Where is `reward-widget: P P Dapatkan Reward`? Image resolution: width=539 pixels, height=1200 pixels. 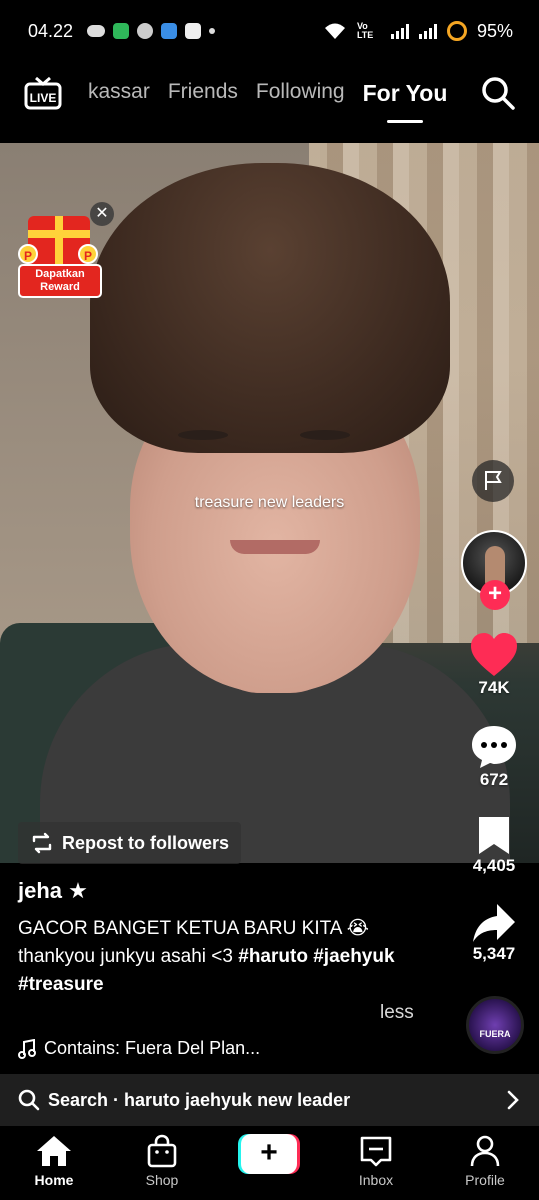 reward-widget: P P Dapatkan Reward is located at coordinates (59, 256).